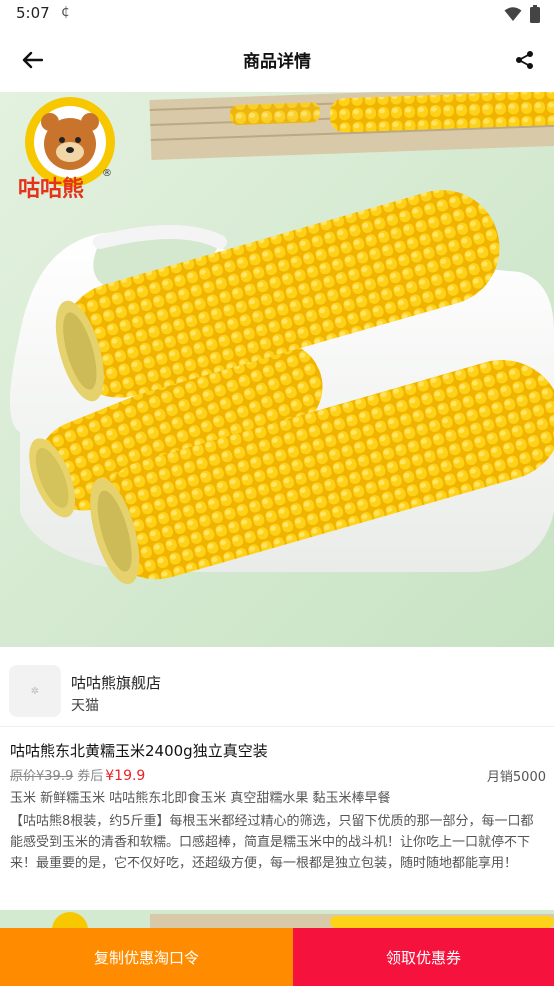 The height and width of the screenshot is (986, 554). Describe the element at coordinates (516, 777) in the screenshot. I see `monthly-sales: 月销5000` at that location.